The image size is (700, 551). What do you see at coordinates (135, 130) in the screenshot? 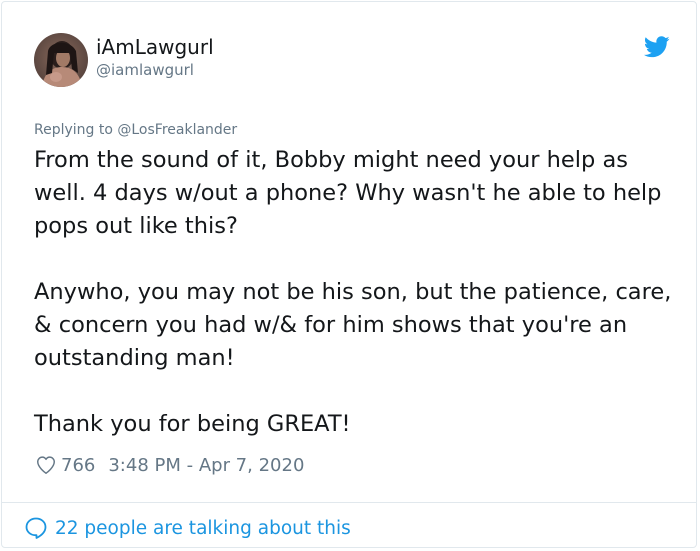
I see `replying-to-label: Replying to @LosFreaklander` at bounding box center [135, 130].